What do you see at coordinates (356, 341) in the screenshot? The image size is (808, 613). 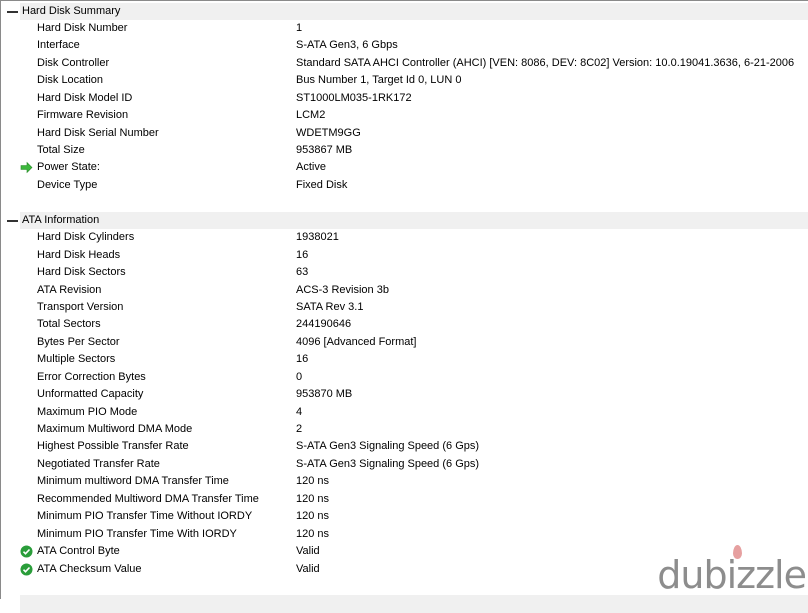 I see `property-value: 4096 [Advanced Format]` at bounding box center [356, 341].